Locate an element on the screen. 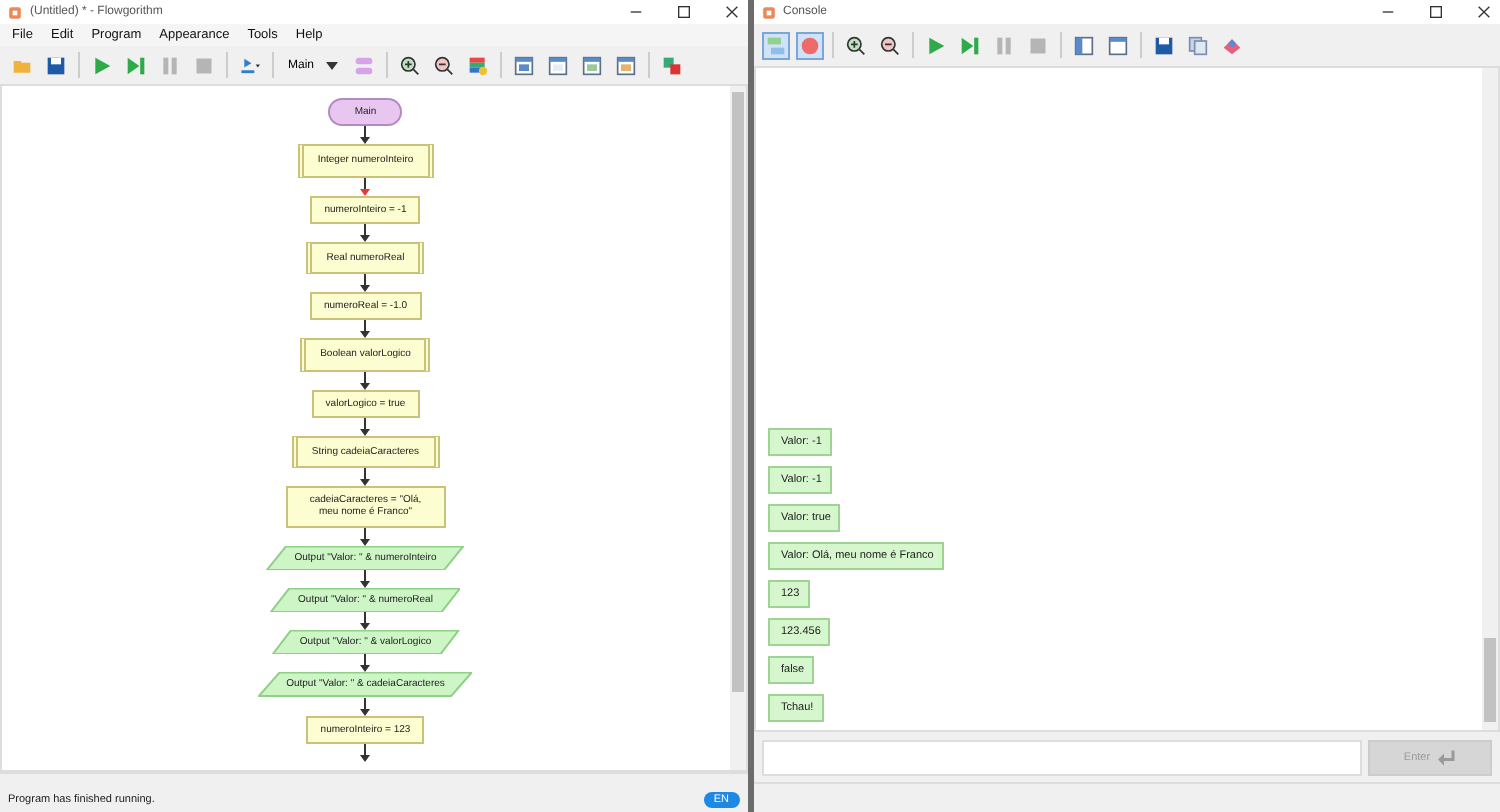 This screenshot has width=1500, height=812. copy-icon is located at coordinates (1197, 45).